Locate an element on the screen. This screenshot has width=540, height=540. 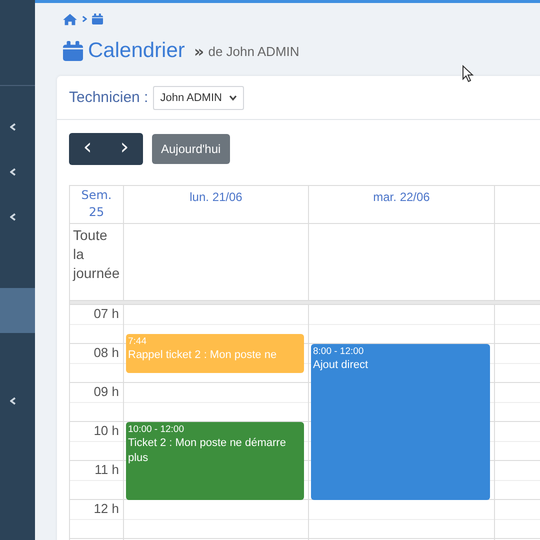
page-title: Calendrier is located at coordinates (136, 51).